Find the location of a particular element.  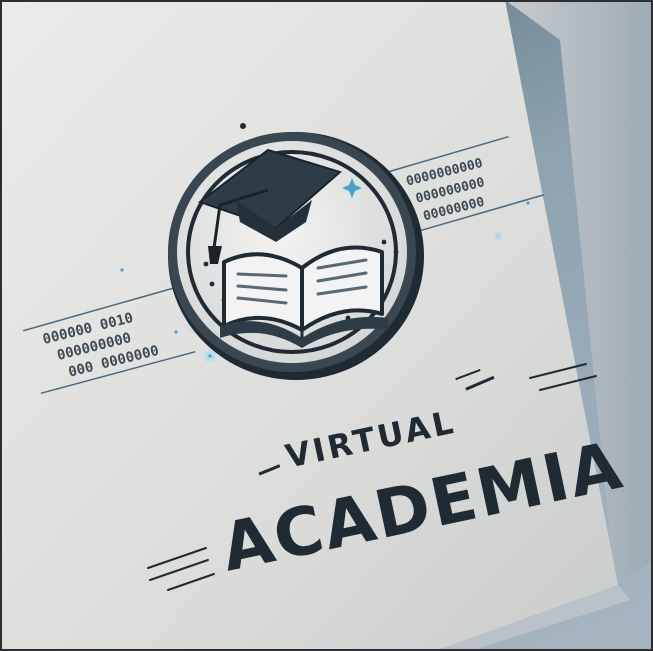

glow-particle is located at coordinates (498, 236).